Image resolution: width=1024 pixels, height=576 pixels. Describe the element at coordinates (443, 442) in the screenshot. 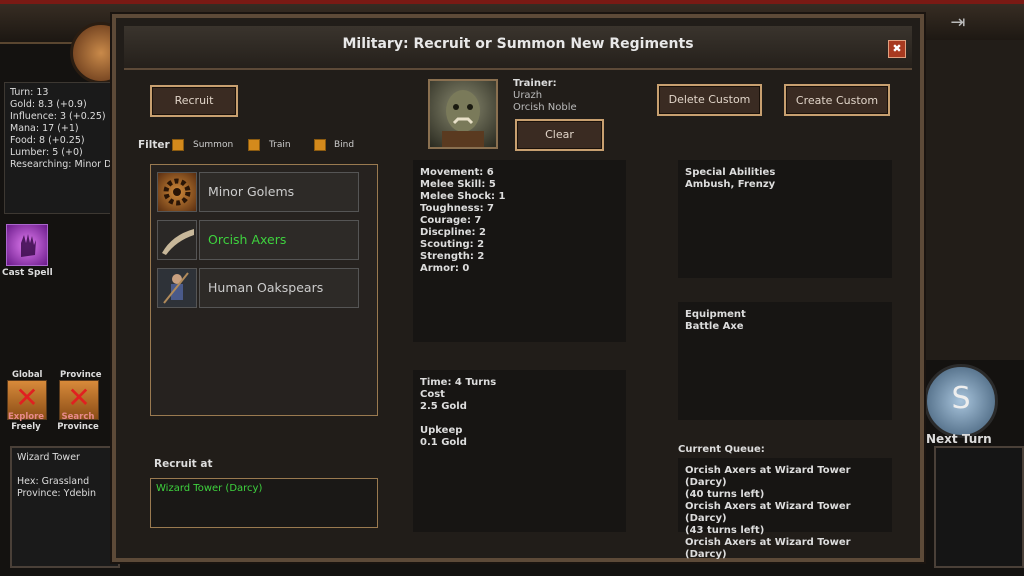

I see `upkeep-value: 0.1 Gold` at that location.